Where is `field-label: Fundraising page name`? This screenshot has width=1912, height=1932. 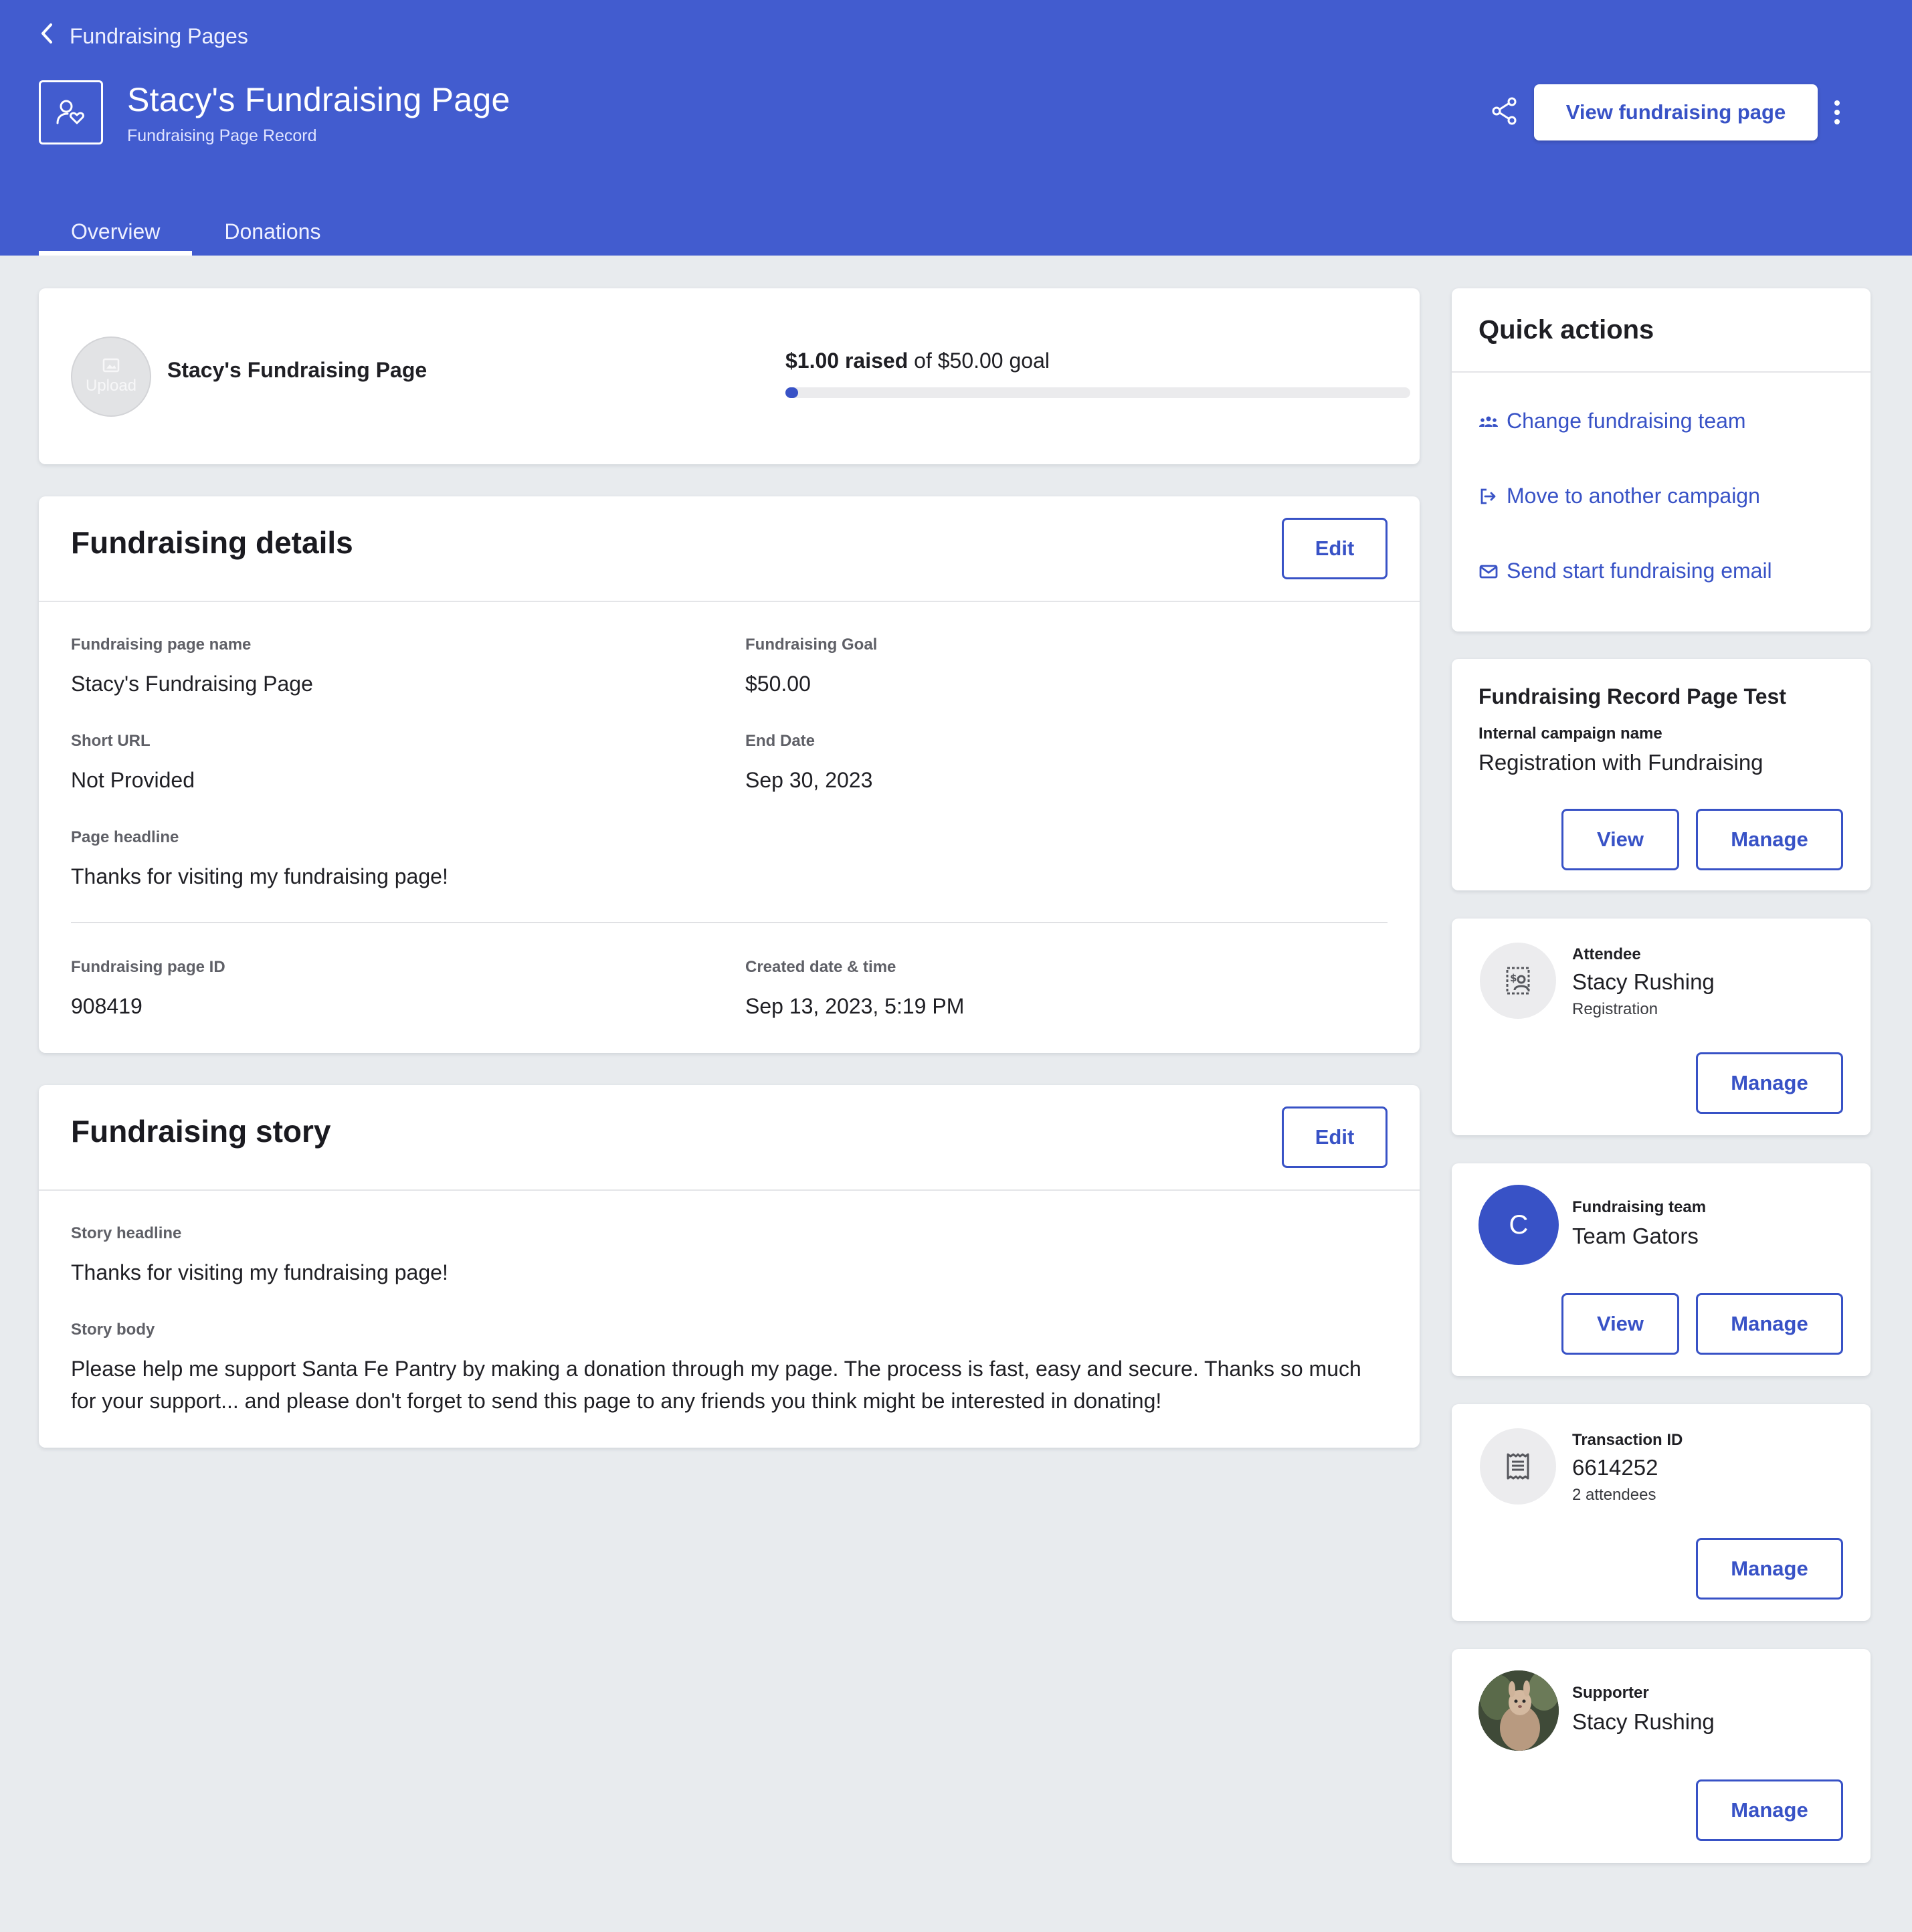
field-label: Fundraising page name is located at coordinates (162, 645).